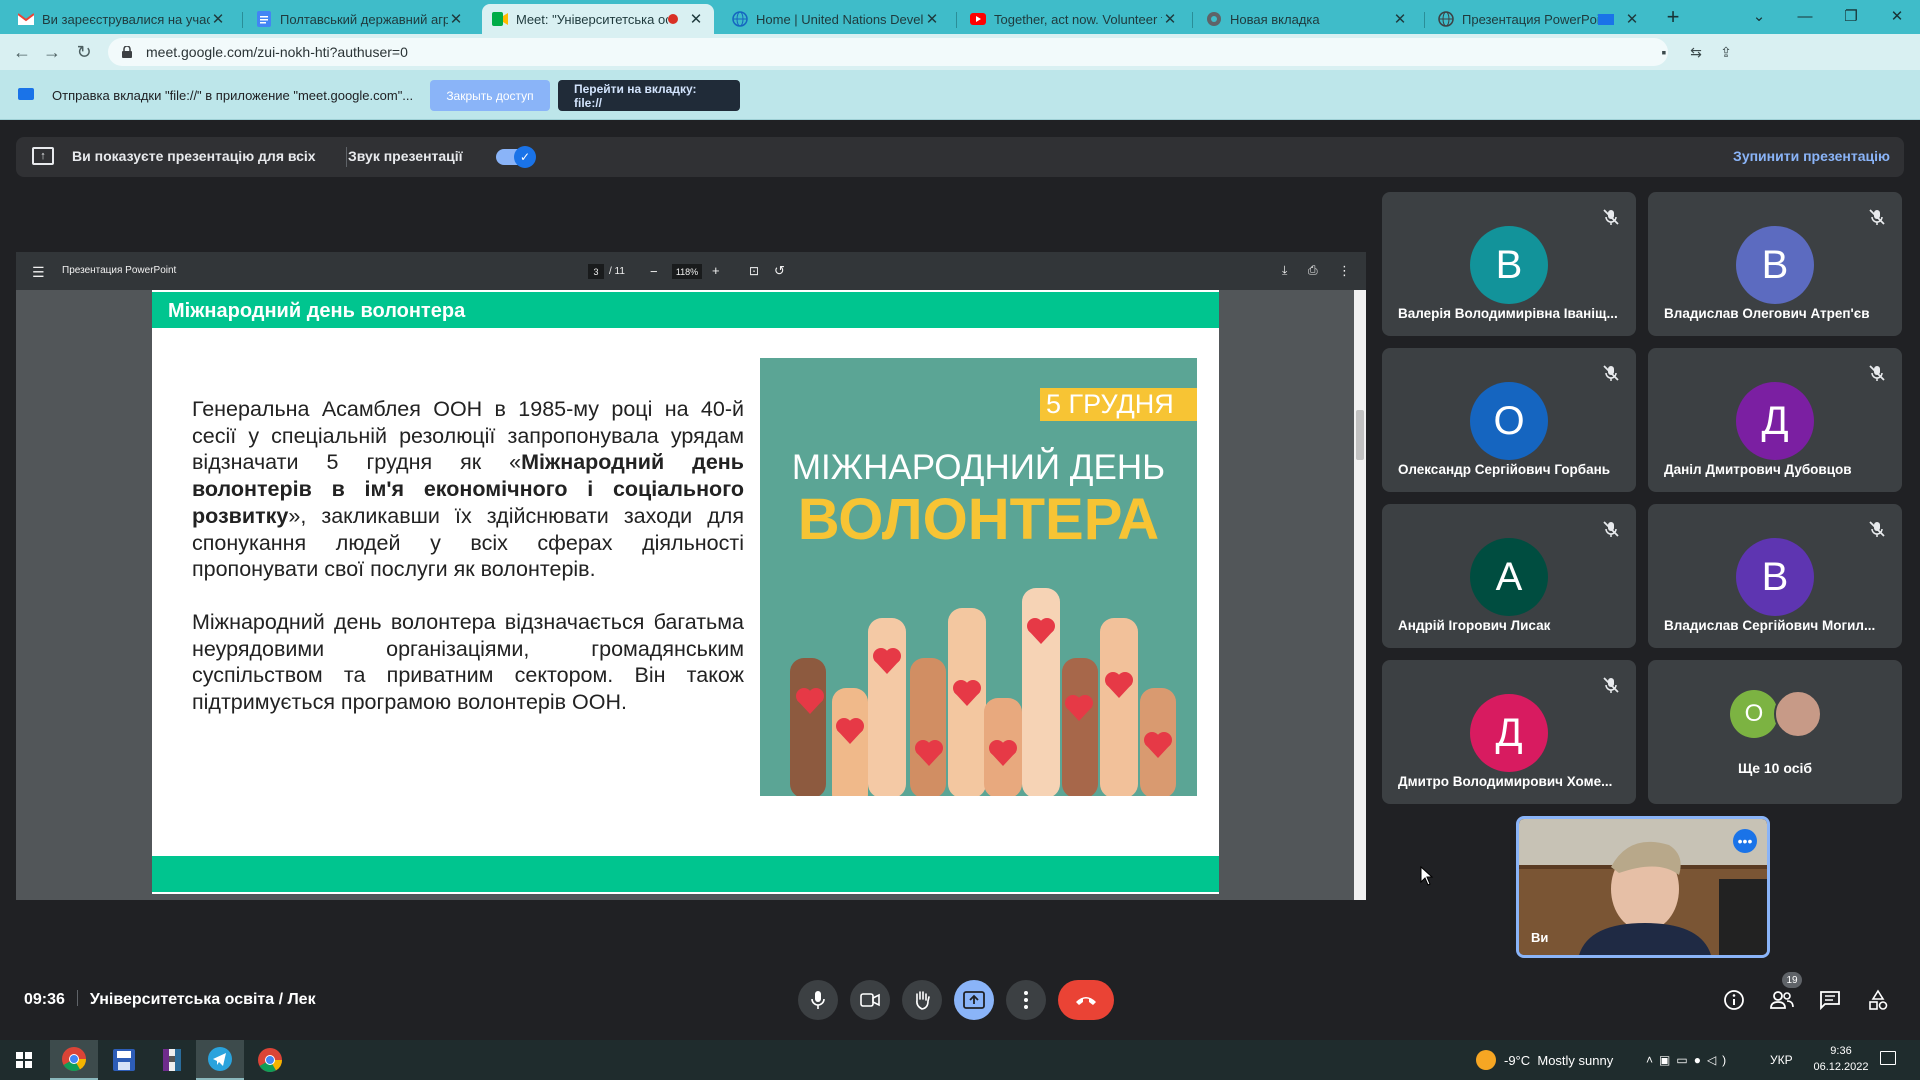  I want to click on address-bar: meet.google.com/zui-nokh-hti?authuser=0, so click(888, 52).